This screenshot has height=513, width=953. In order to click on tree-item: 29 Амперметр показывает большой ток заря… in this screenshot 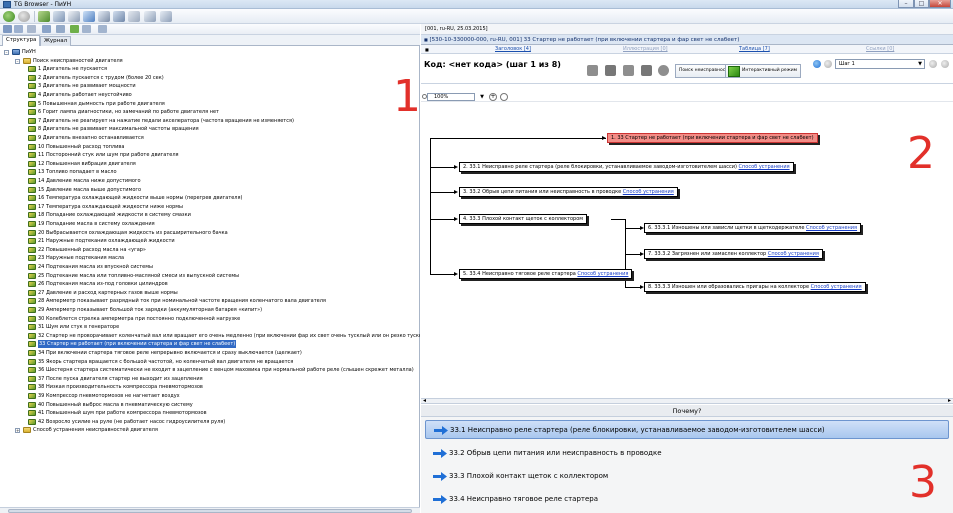, I will do `click(210, 310)`.